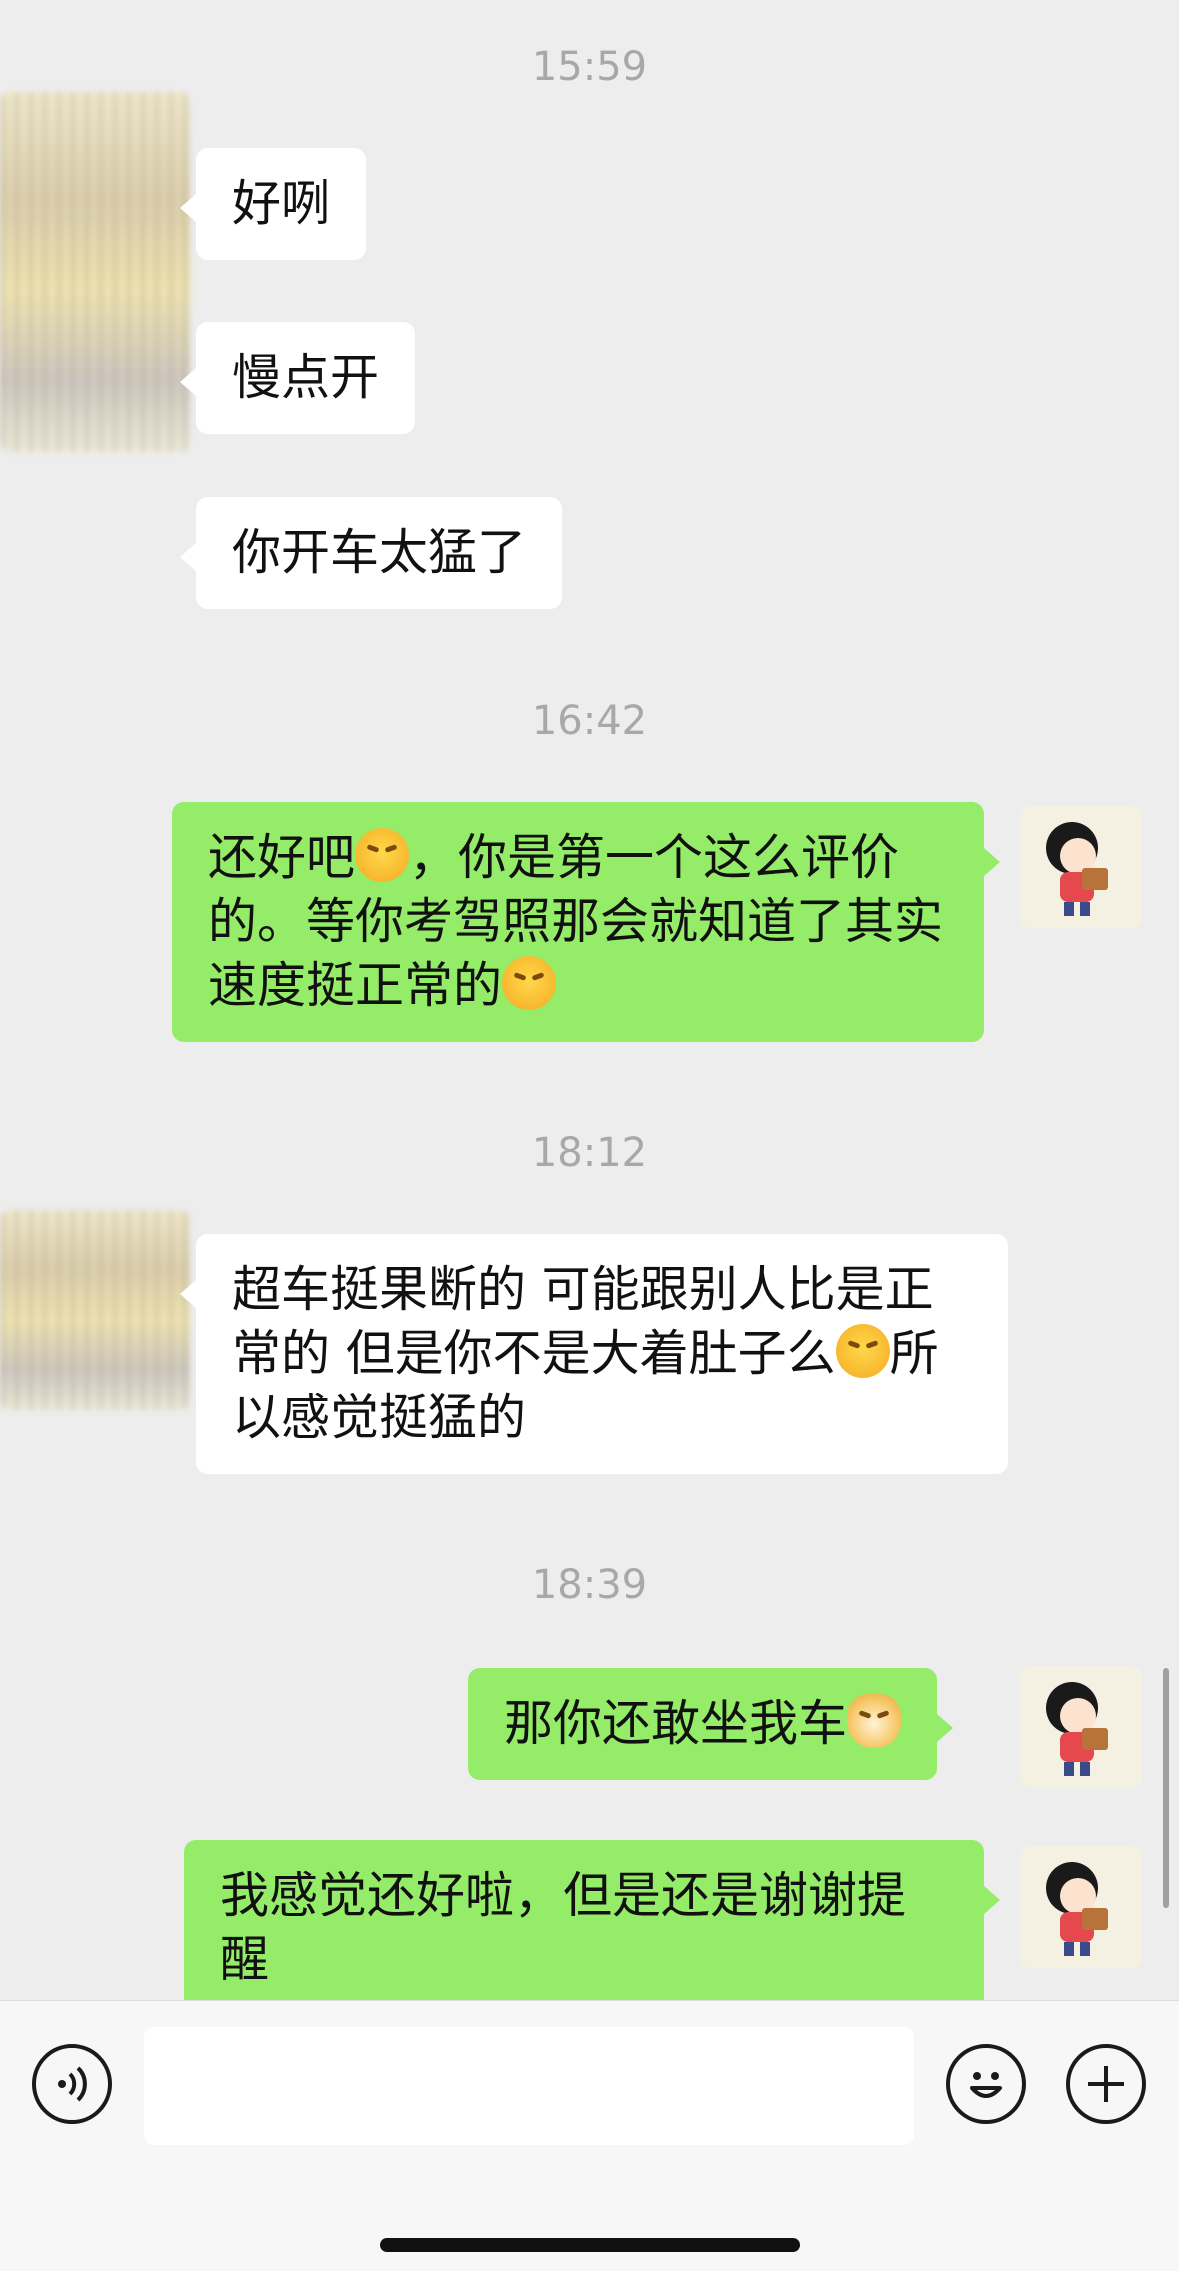  I want to click on input-bar, so click(589, 2135).